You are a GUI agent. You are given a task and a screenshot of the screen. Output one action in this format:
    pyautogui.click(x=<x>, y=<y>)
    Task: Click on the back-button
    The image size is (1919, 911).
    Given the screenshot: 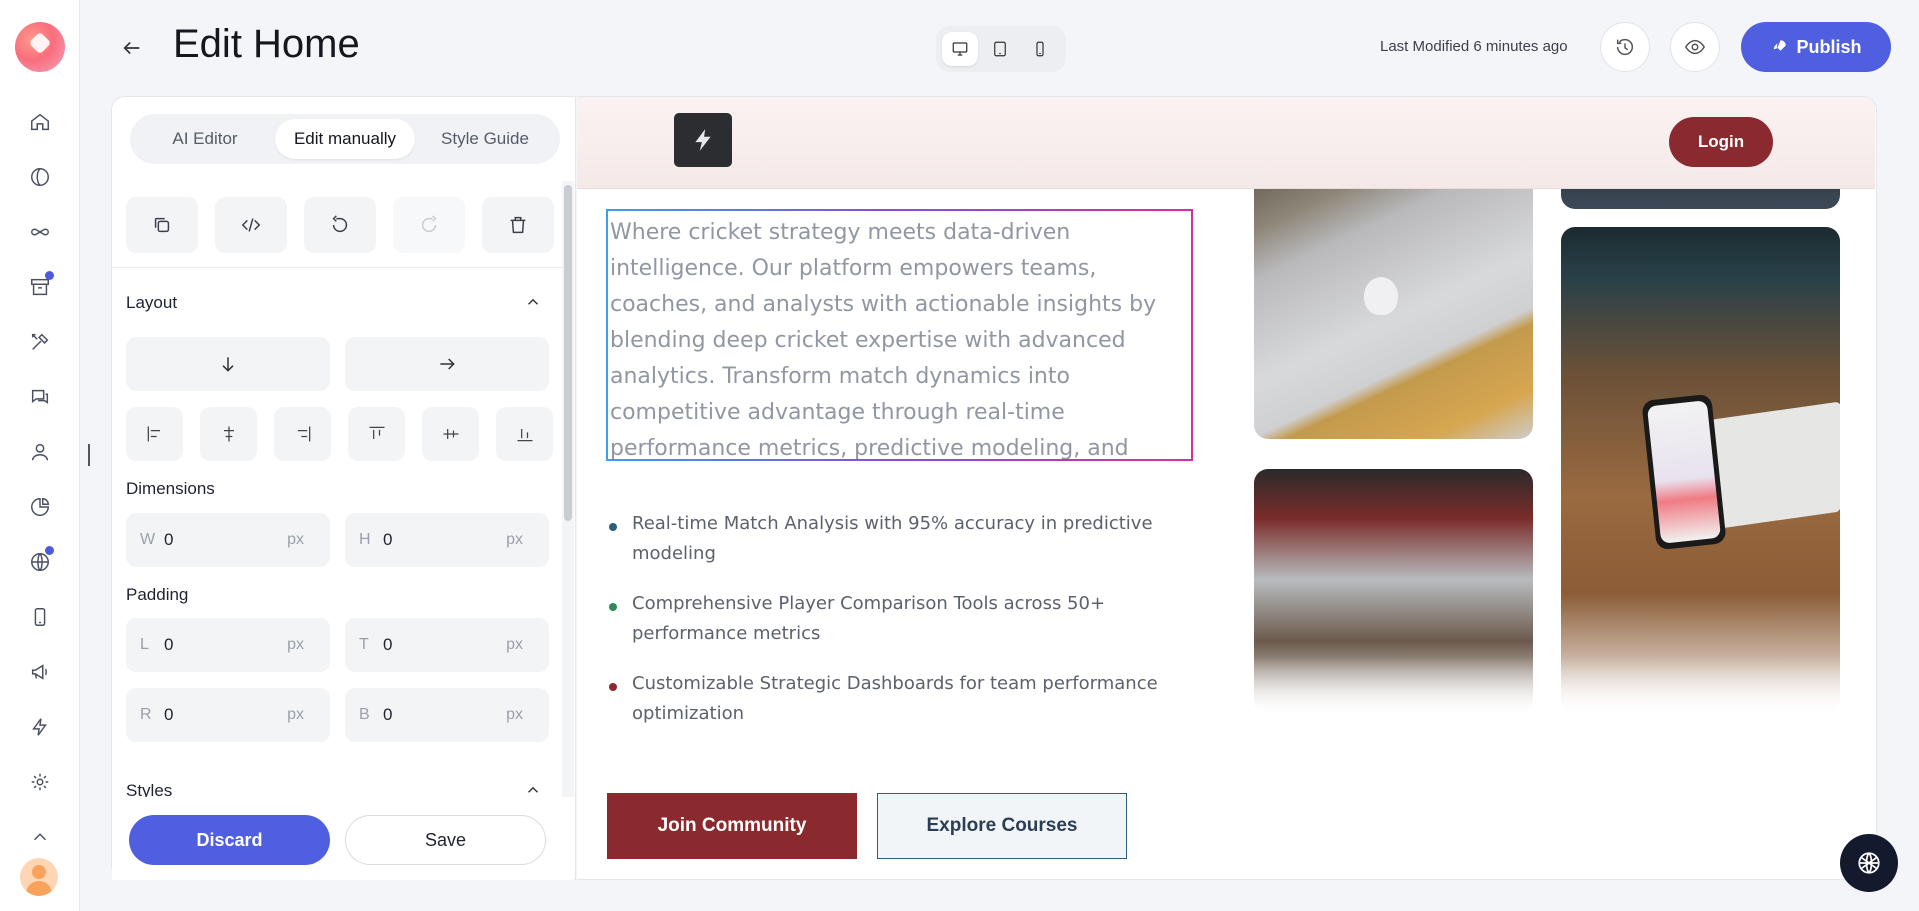 What is the action you would take?
    pyautogui.click(x=132, y=48)
    